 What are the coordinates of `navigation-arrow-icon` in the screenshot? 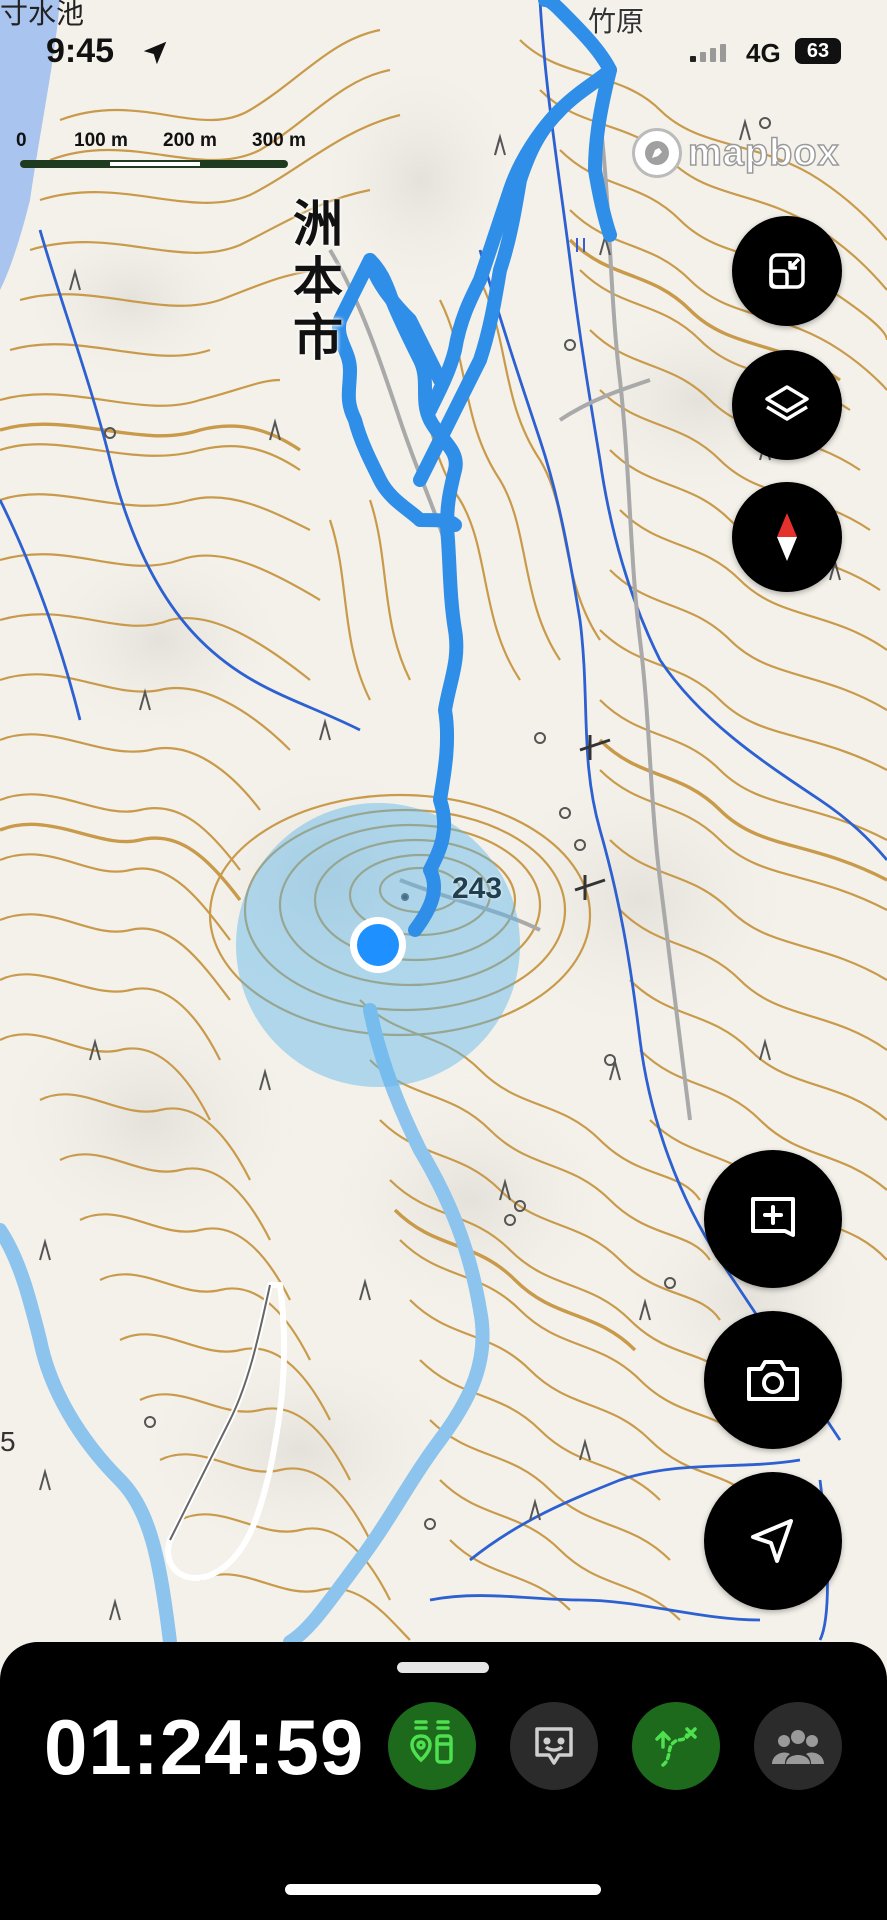 It's located at (772, 1541).